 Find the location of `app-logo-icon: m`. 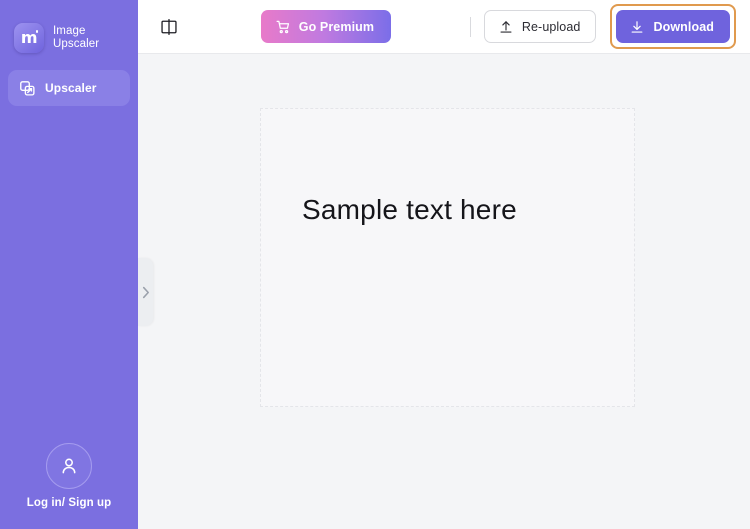

app-logo-icon: m is located at coordinates (29, 38).